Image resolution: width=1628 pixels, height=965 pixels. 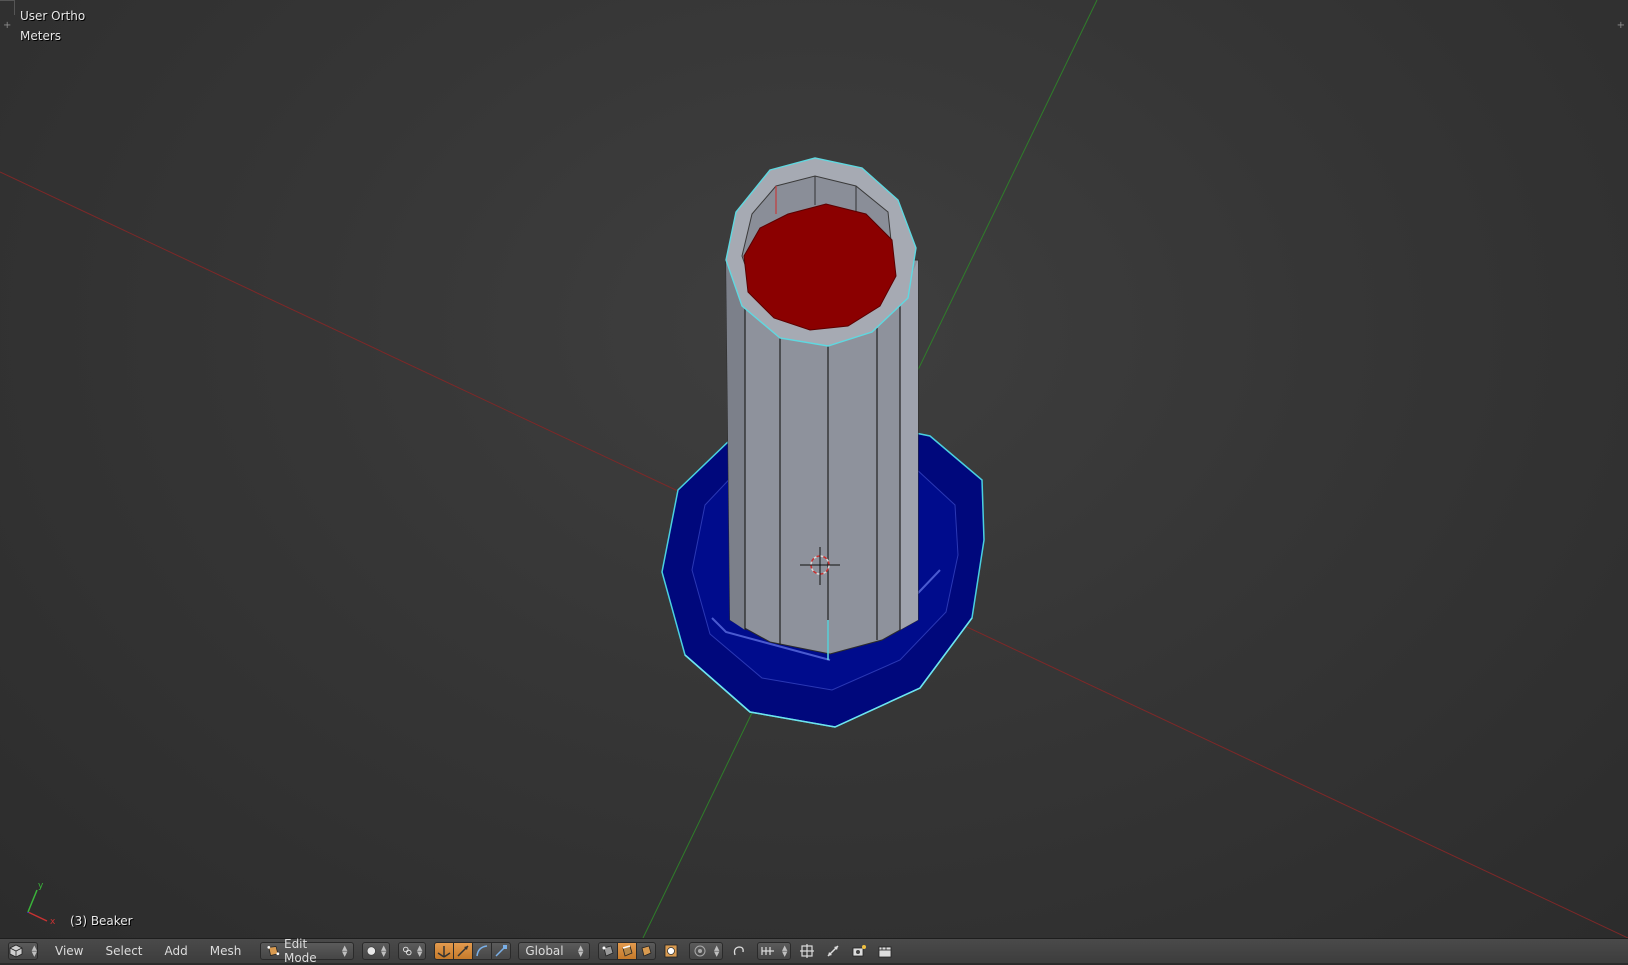 I want to click on gizmo-x-label: x, so click(x=53, y=922).